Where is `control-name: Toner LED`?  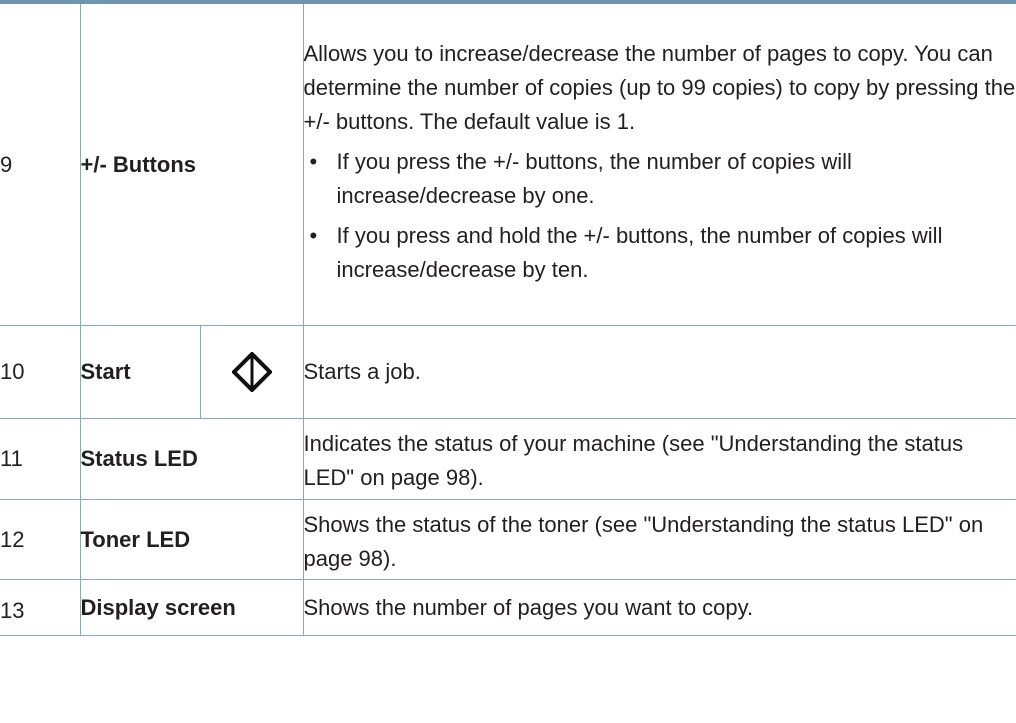 control-name: Toner LED is located at coordinates (192, 539).